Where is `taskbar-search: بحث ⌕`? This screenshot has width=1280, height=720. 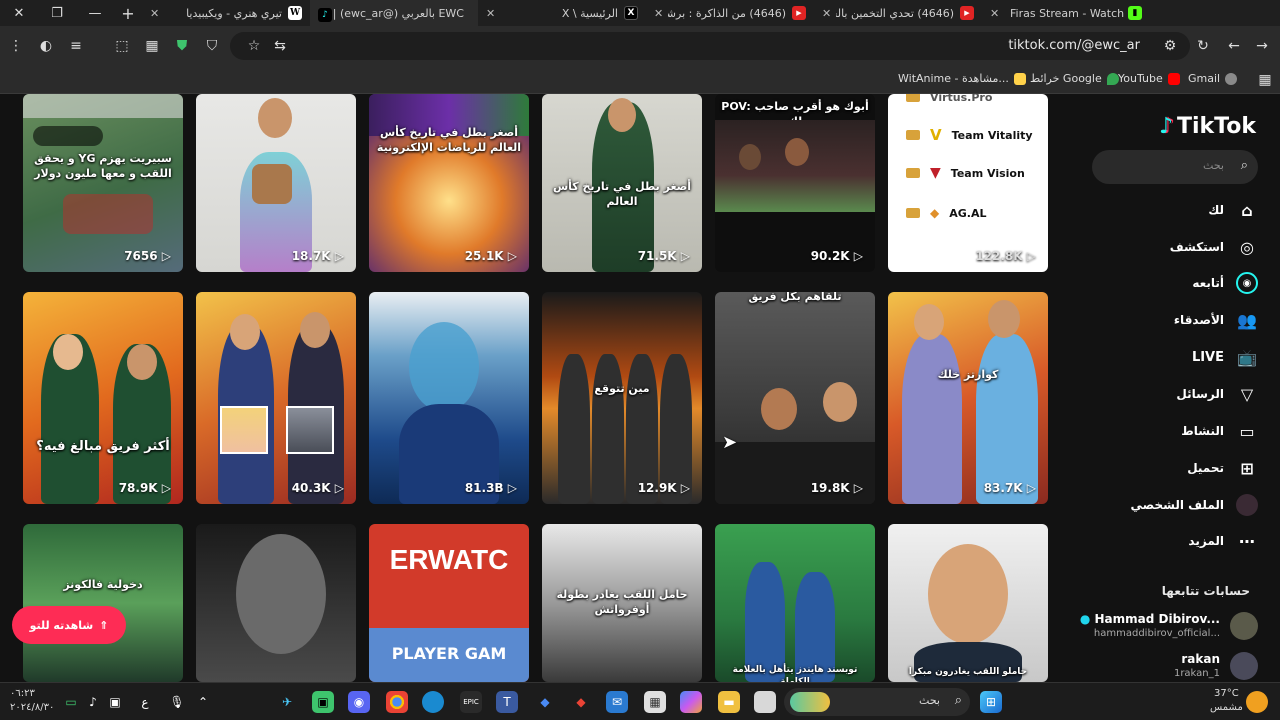
taskbar-search: بحث ⌕ is located at coordinates (877, 702).